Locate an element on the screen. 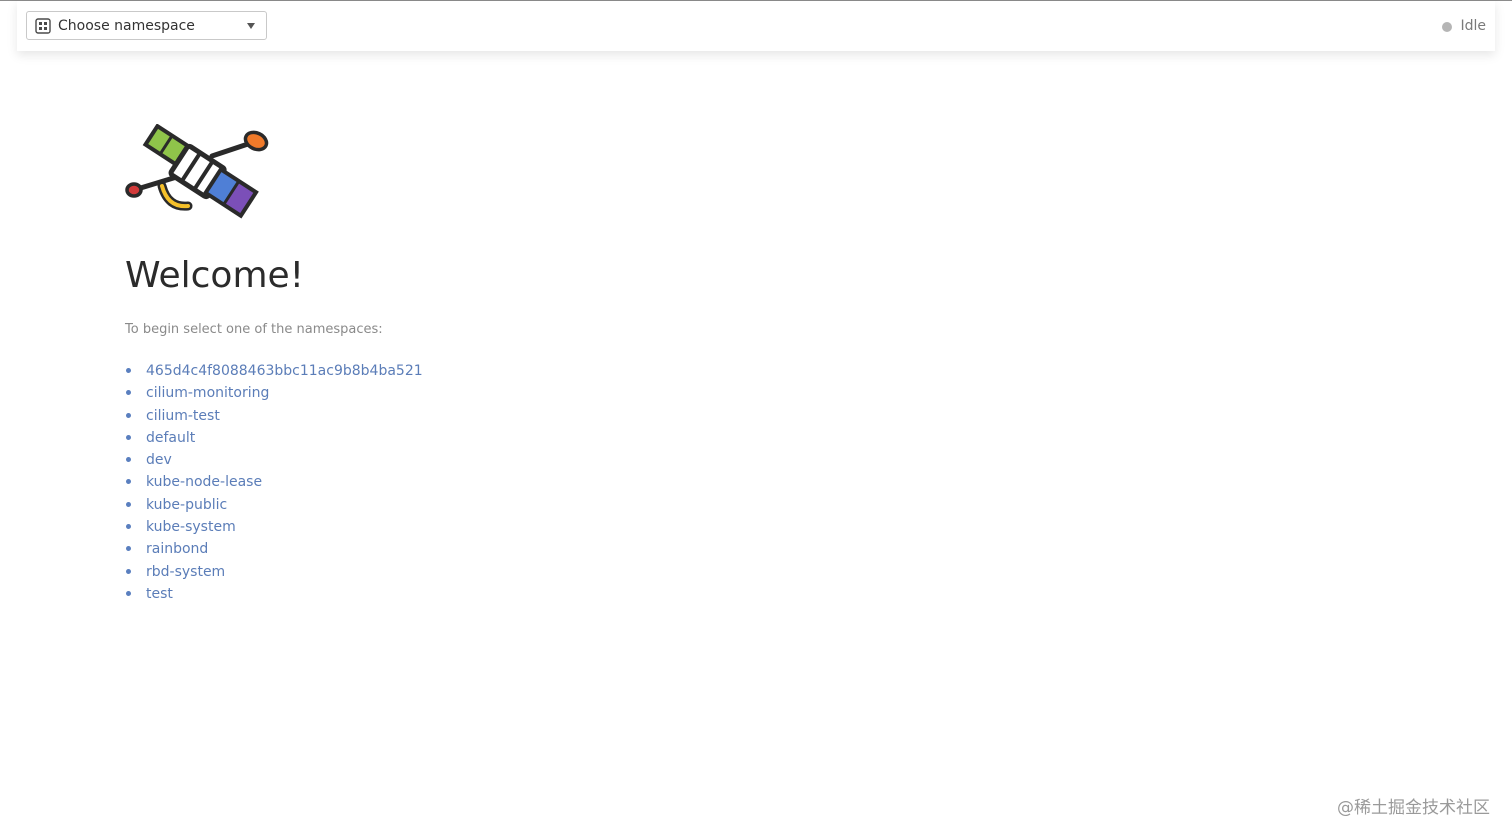 The image size is (1512, 840). list-item: test is located at coordinates (274, 594).